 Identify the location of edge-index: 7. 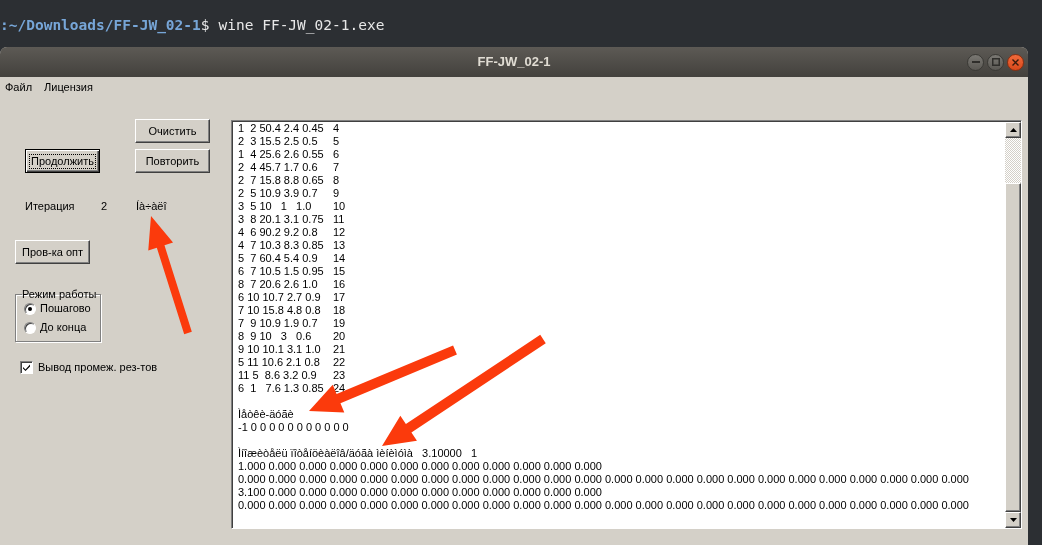
(336, 167).